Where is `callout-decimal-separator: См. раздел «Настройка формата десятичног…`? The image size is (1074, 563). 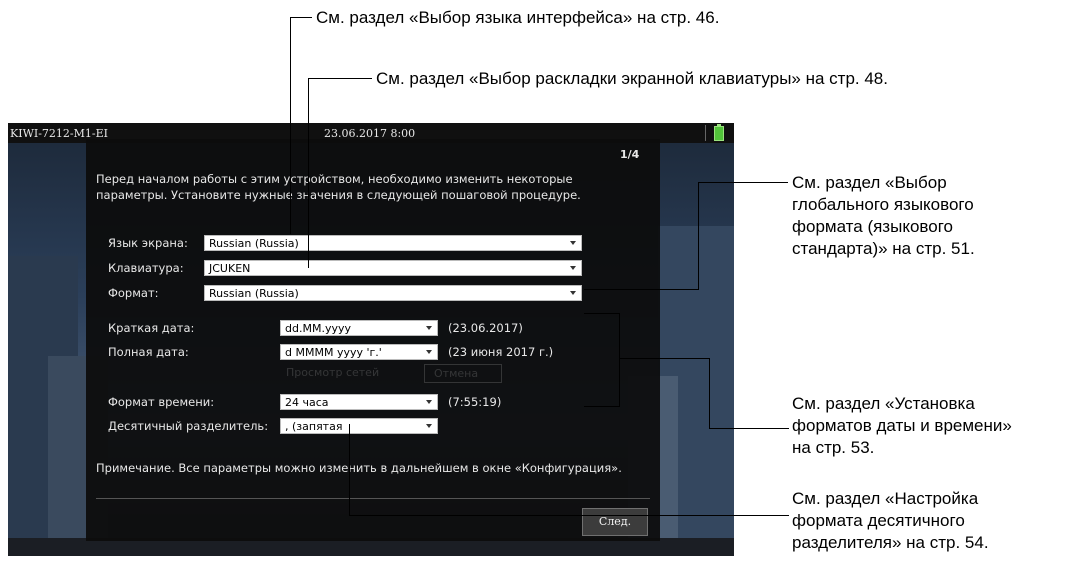 callout-decimal-separator: См. раздел «Настройка формата десятичног… is located at coordinates (890, 521).